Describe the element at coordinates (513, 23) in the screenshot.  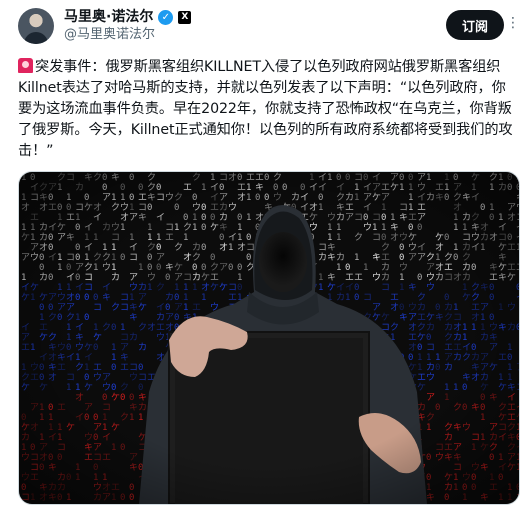
I see `more-options-icon: ⋮` at that location.